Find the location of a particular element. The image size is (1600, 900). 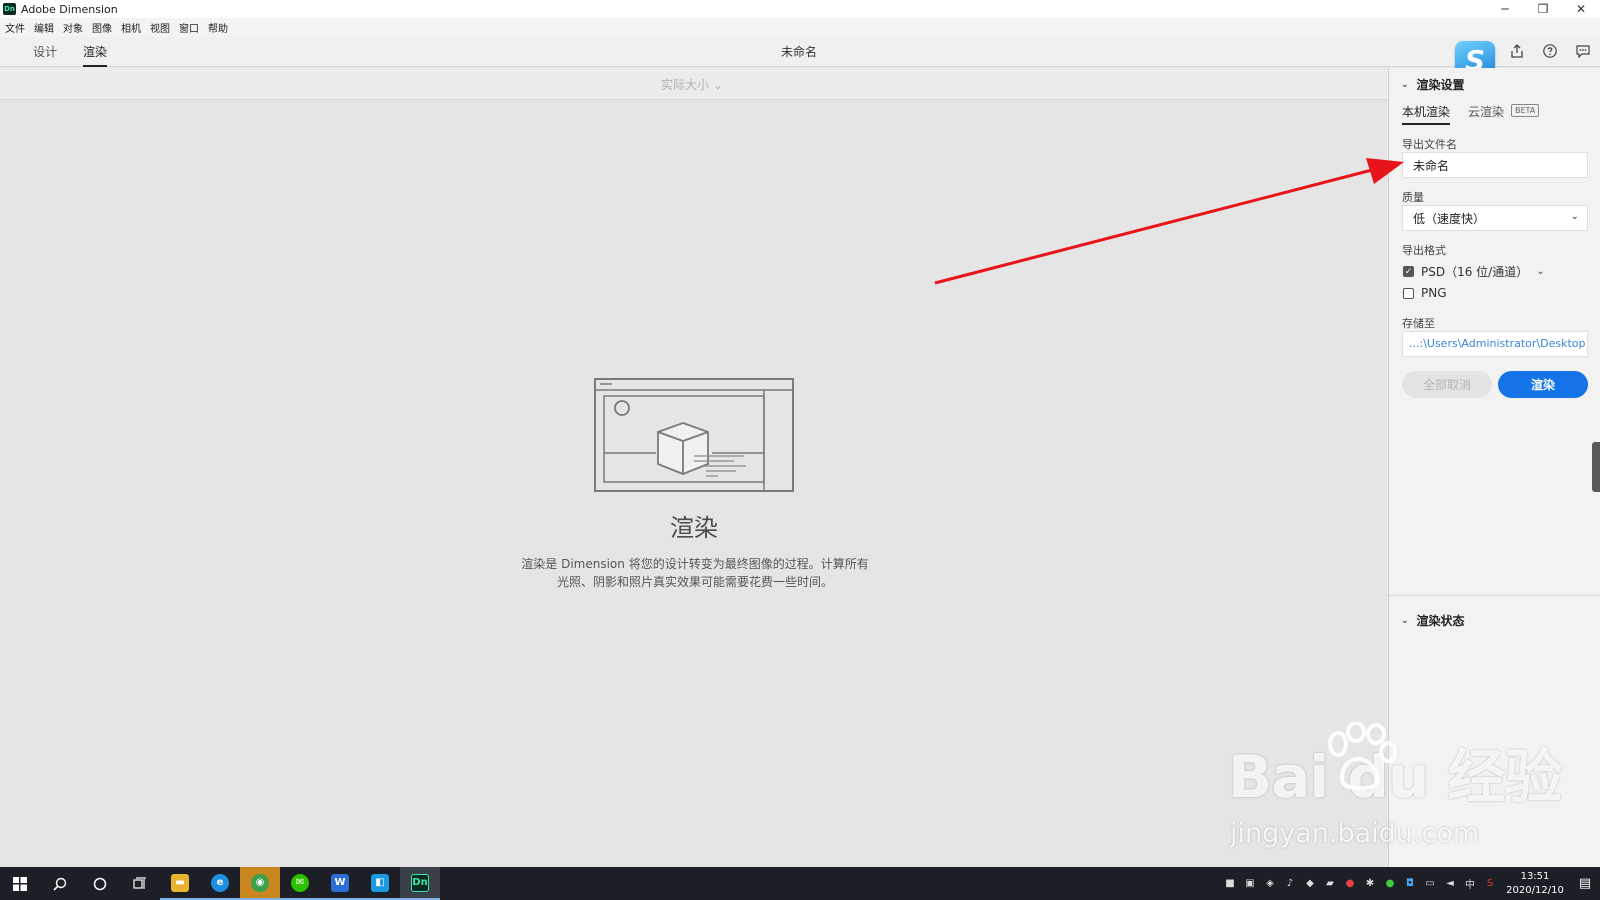

format-psd-option: ✓ PSD（16 位/通道） ⌄ is located at coordinates (1474, 271).